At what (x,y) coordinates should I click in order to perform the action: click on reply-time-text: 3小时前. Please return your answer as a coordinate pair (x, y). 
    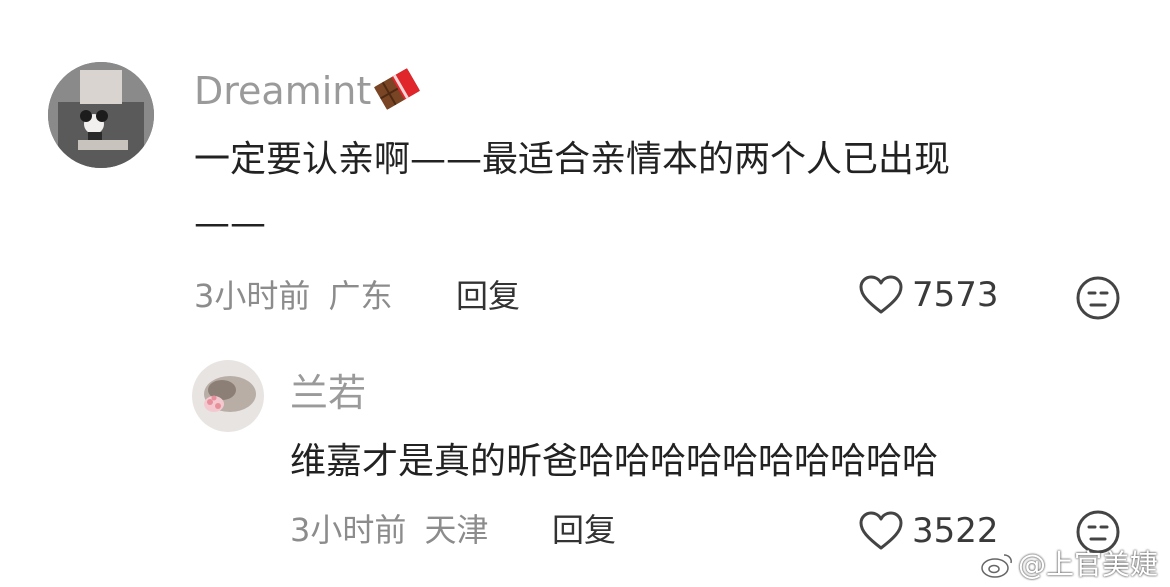
    Looking at the image, I should click on (348, 530).